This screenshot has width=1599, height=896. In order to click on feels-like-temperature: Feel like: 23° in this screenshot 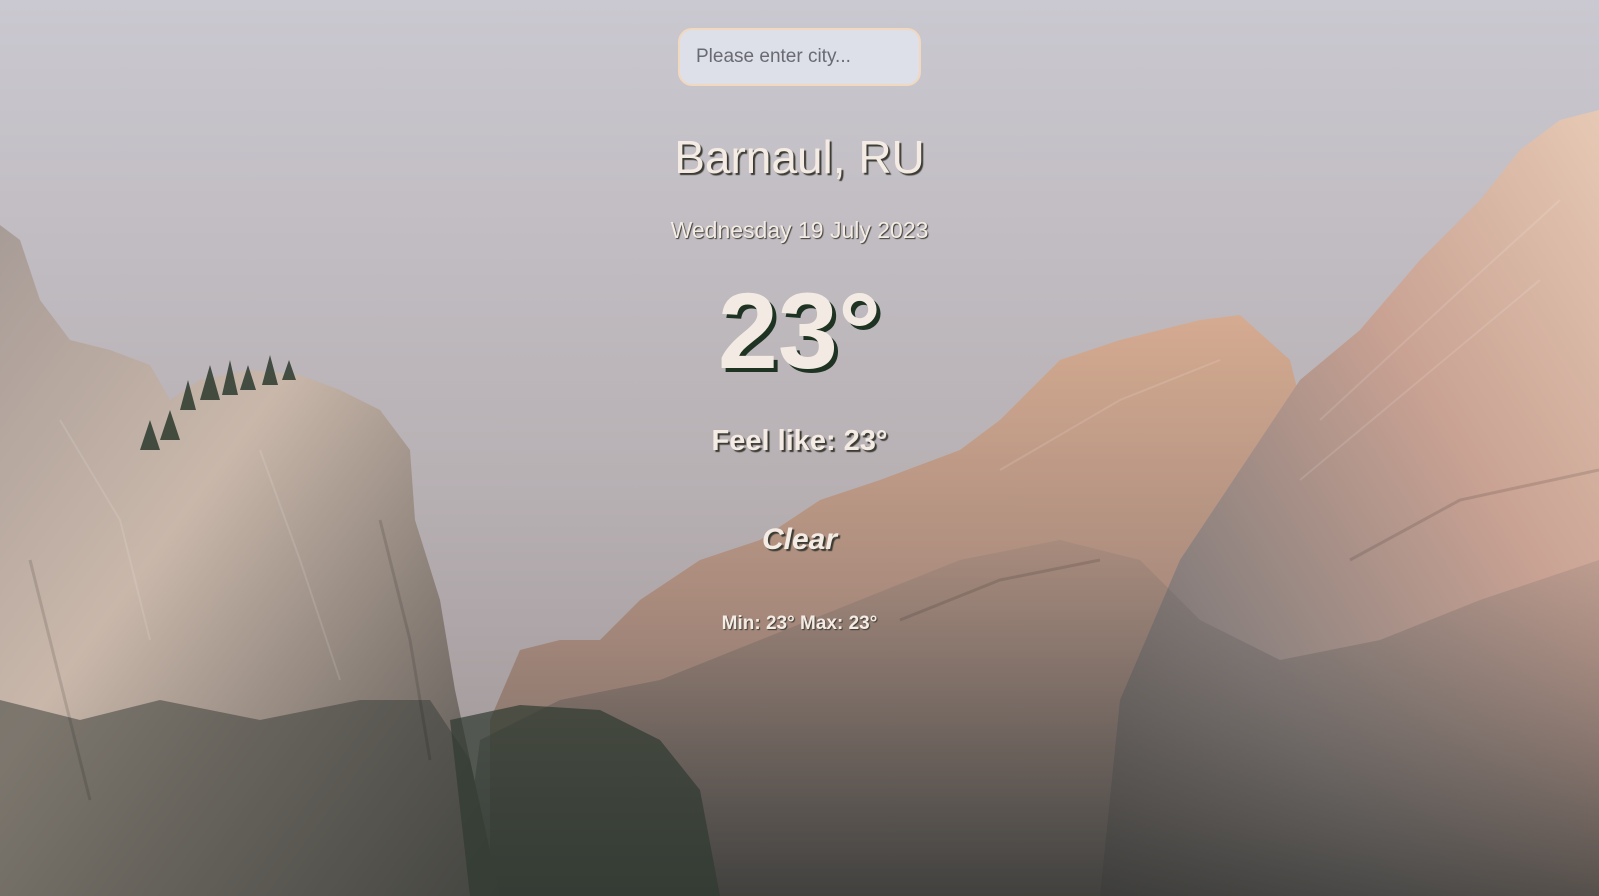, I will do `click(799, 441)`.